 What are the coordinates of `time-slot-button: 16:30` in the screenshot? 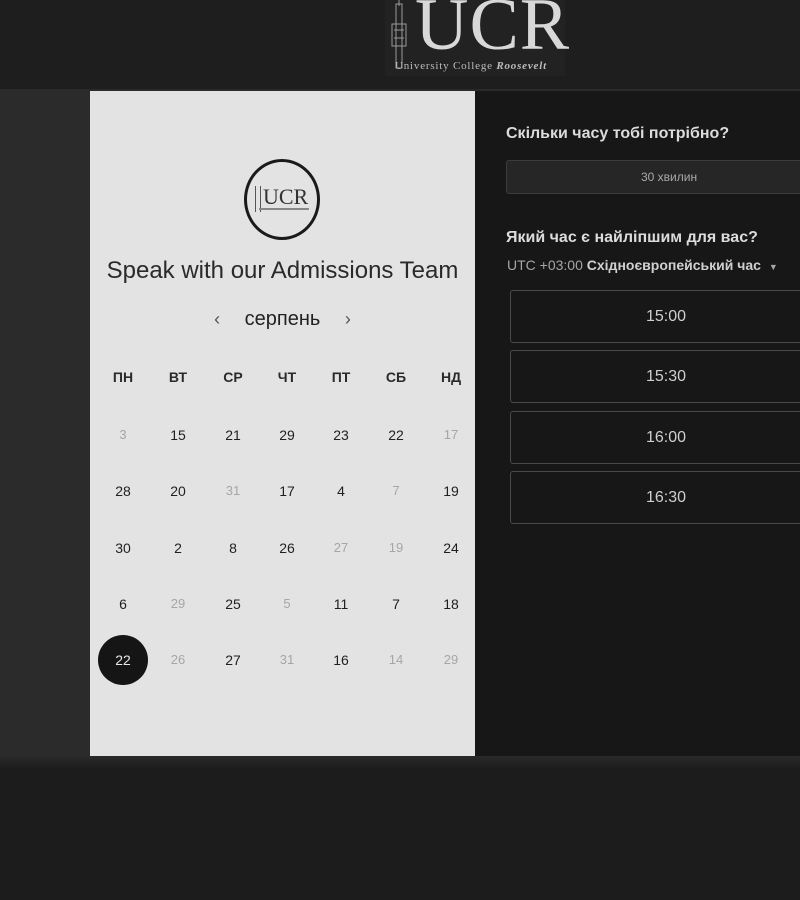 It's located at (655, 497).